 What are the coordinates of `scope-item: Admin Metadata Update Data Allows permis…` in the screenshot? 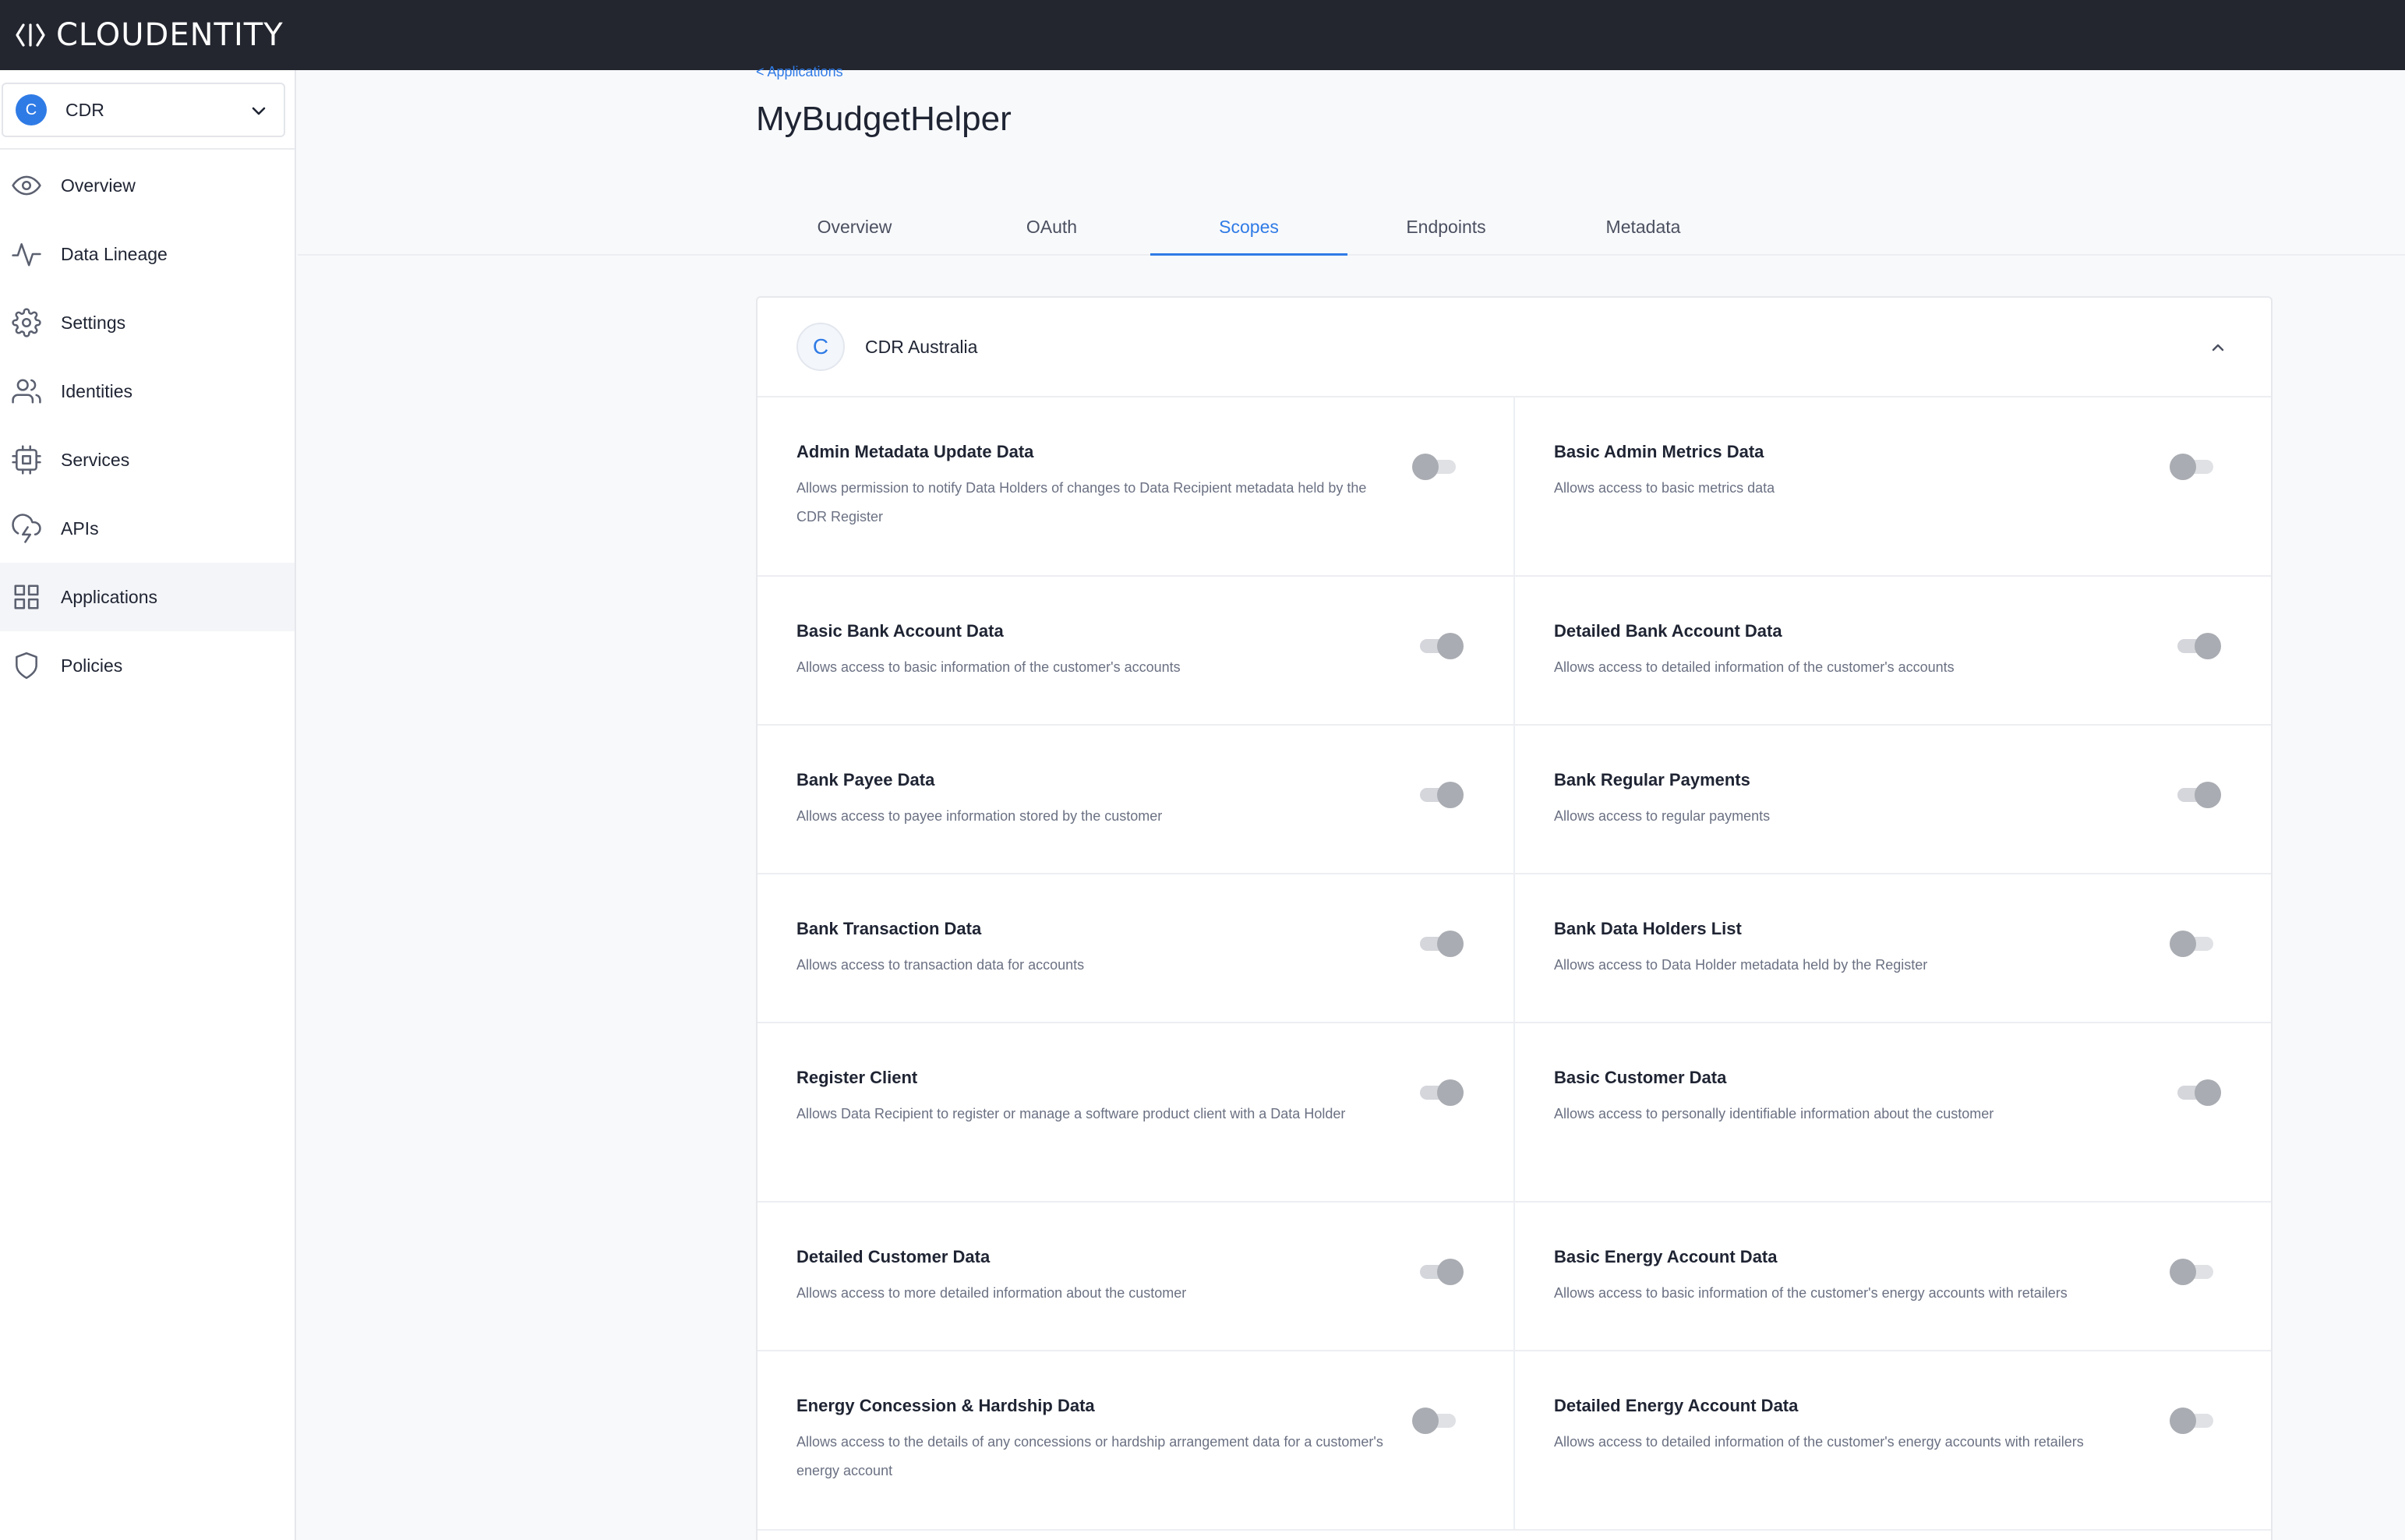 It's located at (1136, 487).